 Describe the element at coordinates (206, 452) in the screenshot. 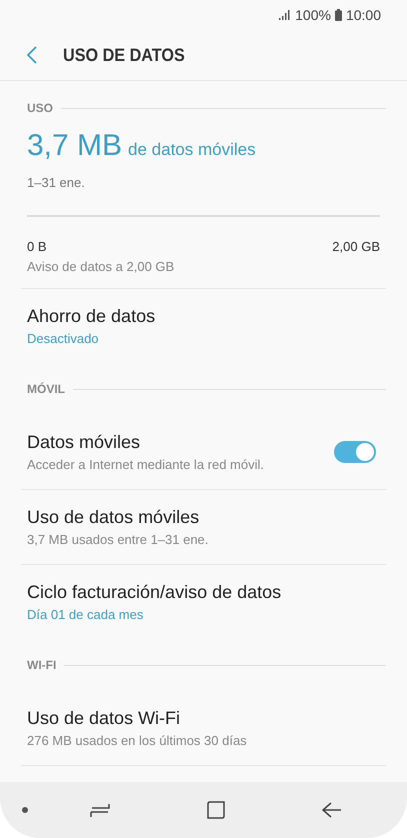

I see `settings-item: Datos móviles Acceder a Internet mediante la red móvil.` at that location.